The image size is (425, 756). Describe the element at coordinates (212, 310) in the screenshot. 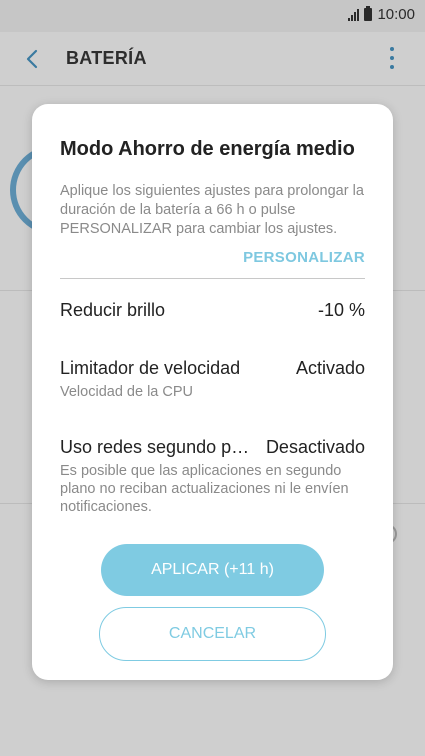

I see `setting-row-brightness: Reducir brillo -10 %` at that location.